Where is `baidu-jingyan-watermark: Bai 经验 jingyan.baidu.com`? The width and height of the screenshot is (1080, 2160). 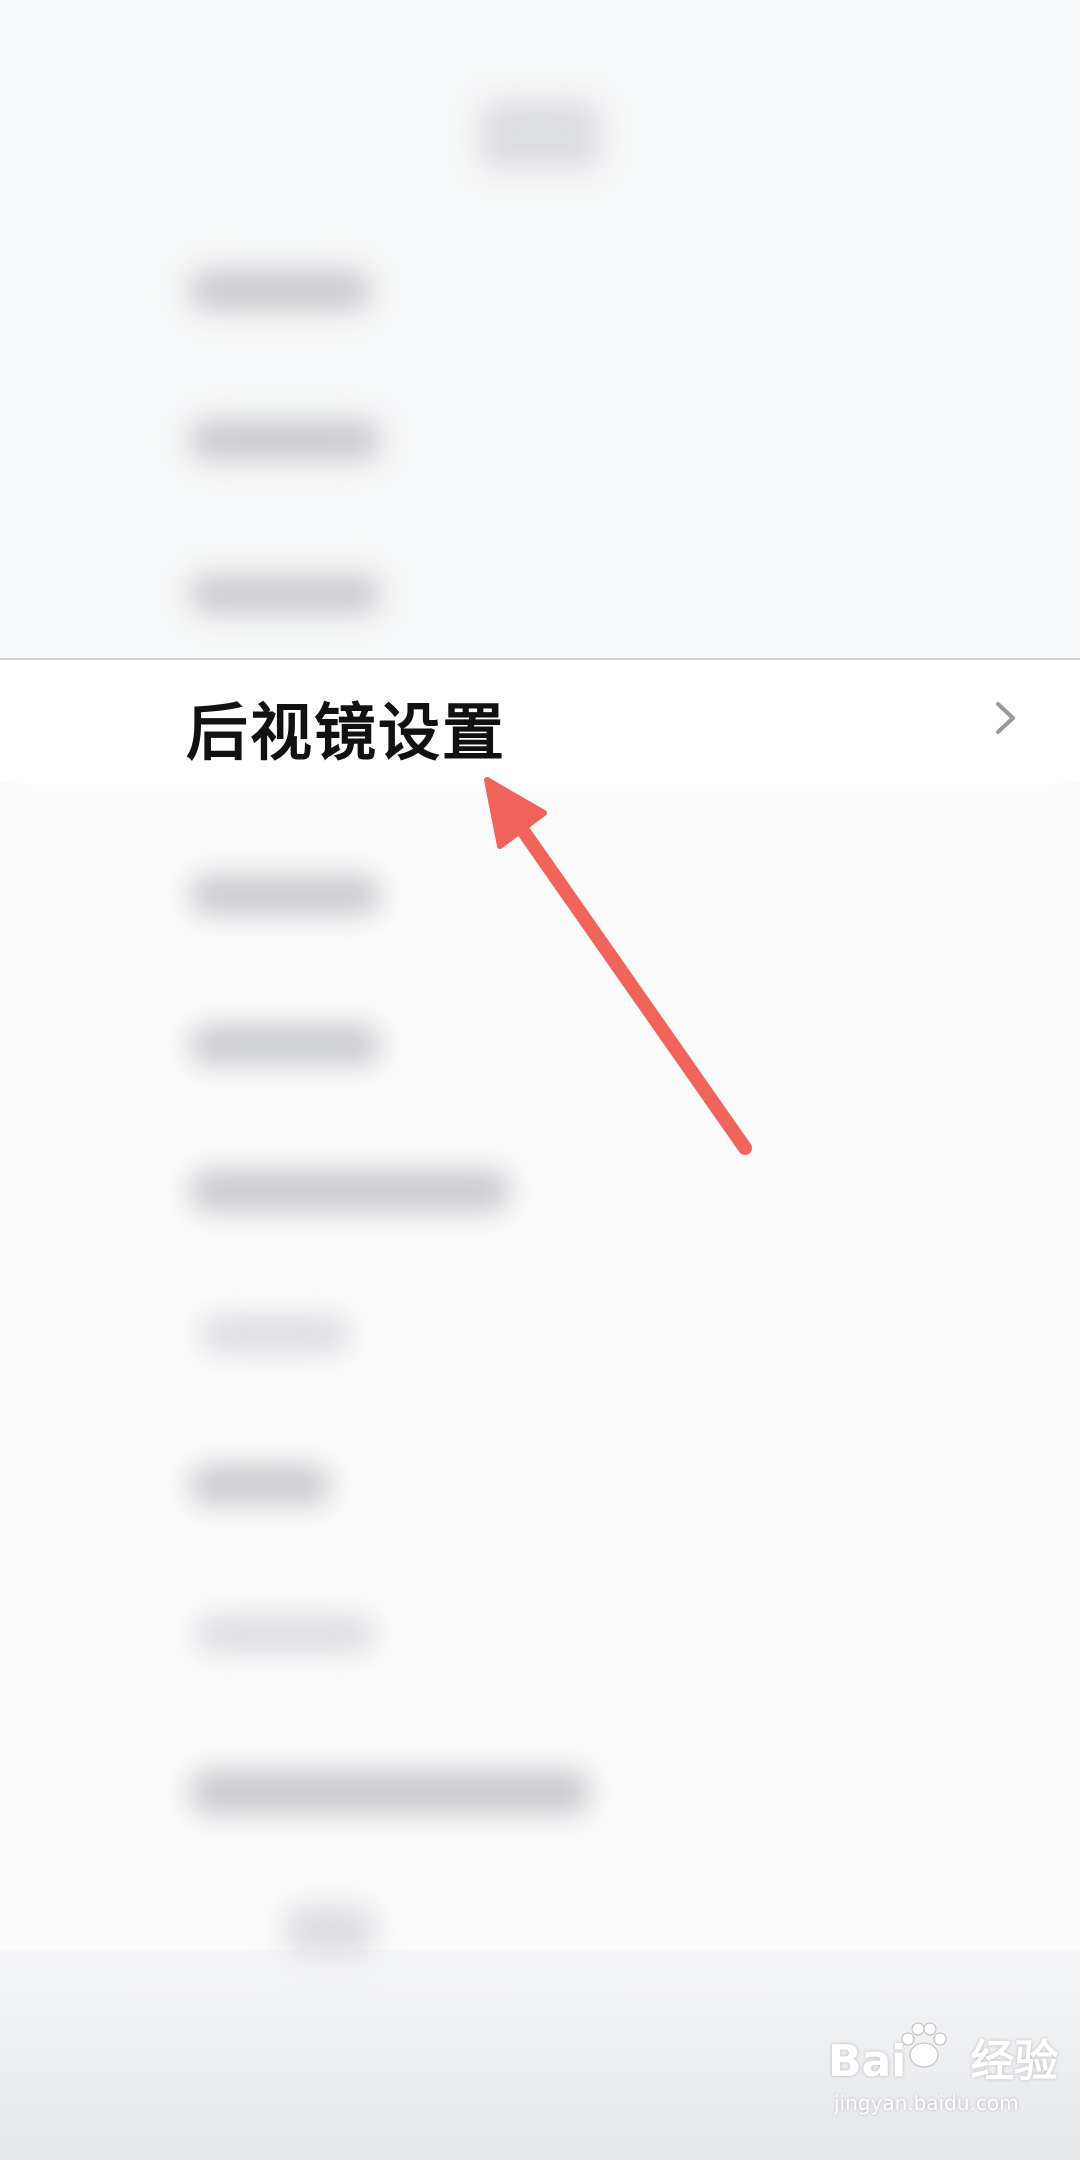
baidu-jingyan-watermark: Bai 经验 jingyan.baidu.com is located at coordinates (943, 2078).